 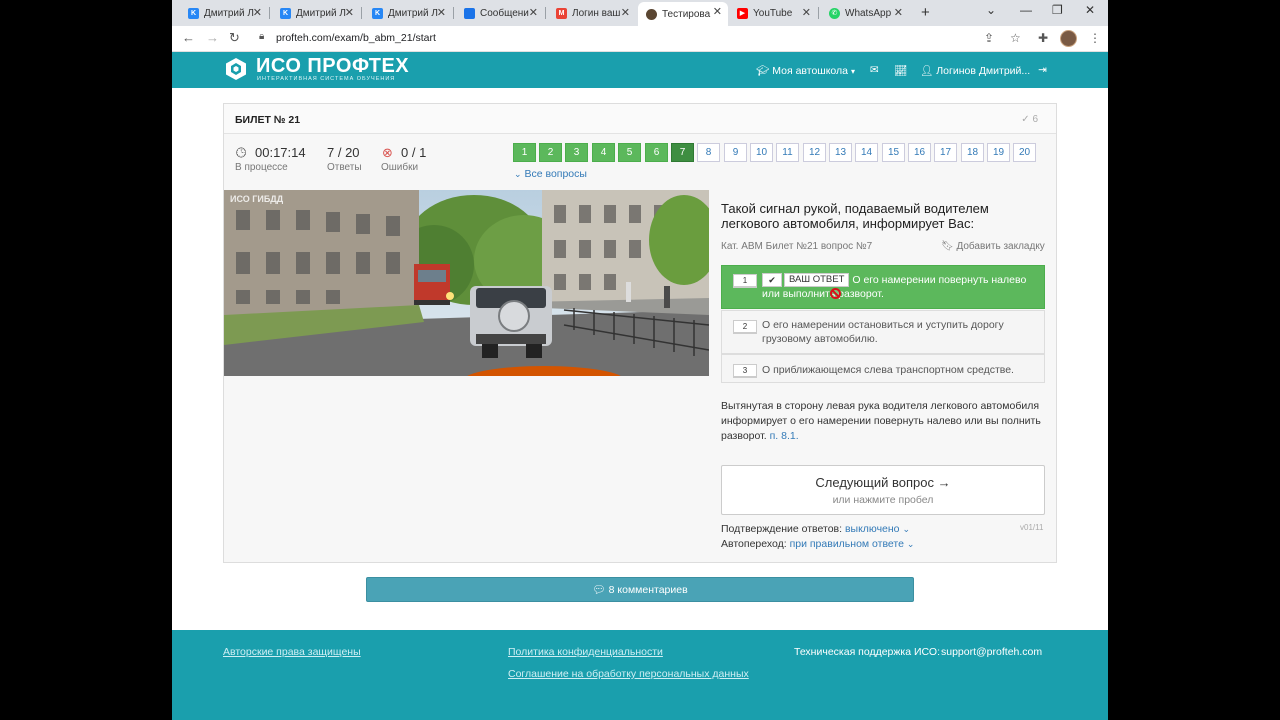 What do you see at coordinates (1043, 38) in the screenshot?
I see `extensions-icon: ✚` at bounding box center [1043, 38].